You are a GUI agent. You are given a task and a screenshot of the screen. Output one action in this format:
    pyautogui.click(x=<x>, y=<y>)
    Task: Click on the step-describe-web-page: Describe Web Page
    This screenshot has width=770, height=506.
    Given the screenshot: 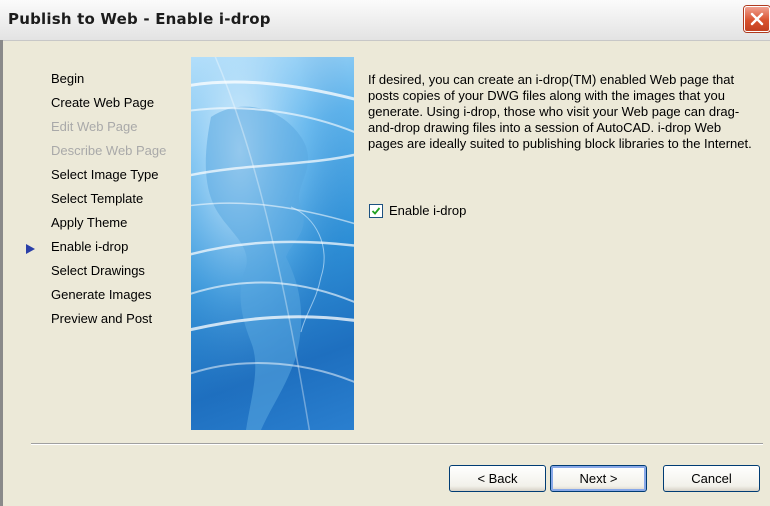 What is the action you would take?
    pyautogui.click(x=107, y=155)
    